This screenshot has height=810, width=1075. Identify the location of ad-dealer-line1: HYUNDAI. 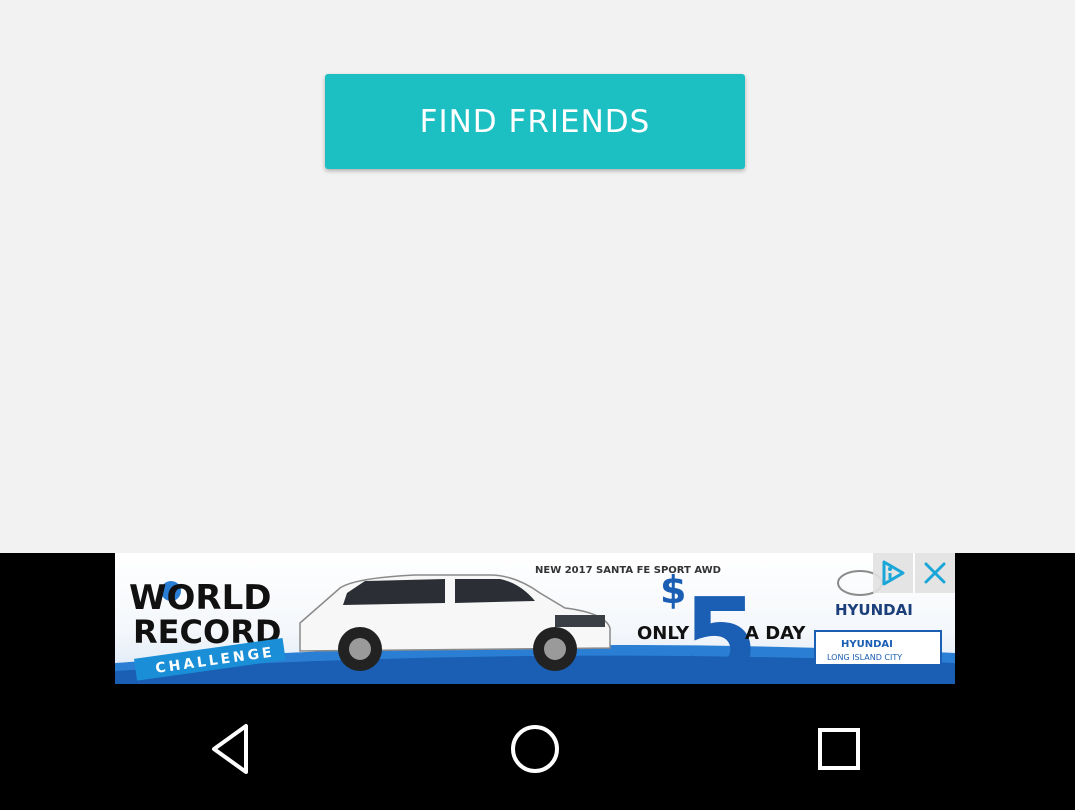
(867, 644).